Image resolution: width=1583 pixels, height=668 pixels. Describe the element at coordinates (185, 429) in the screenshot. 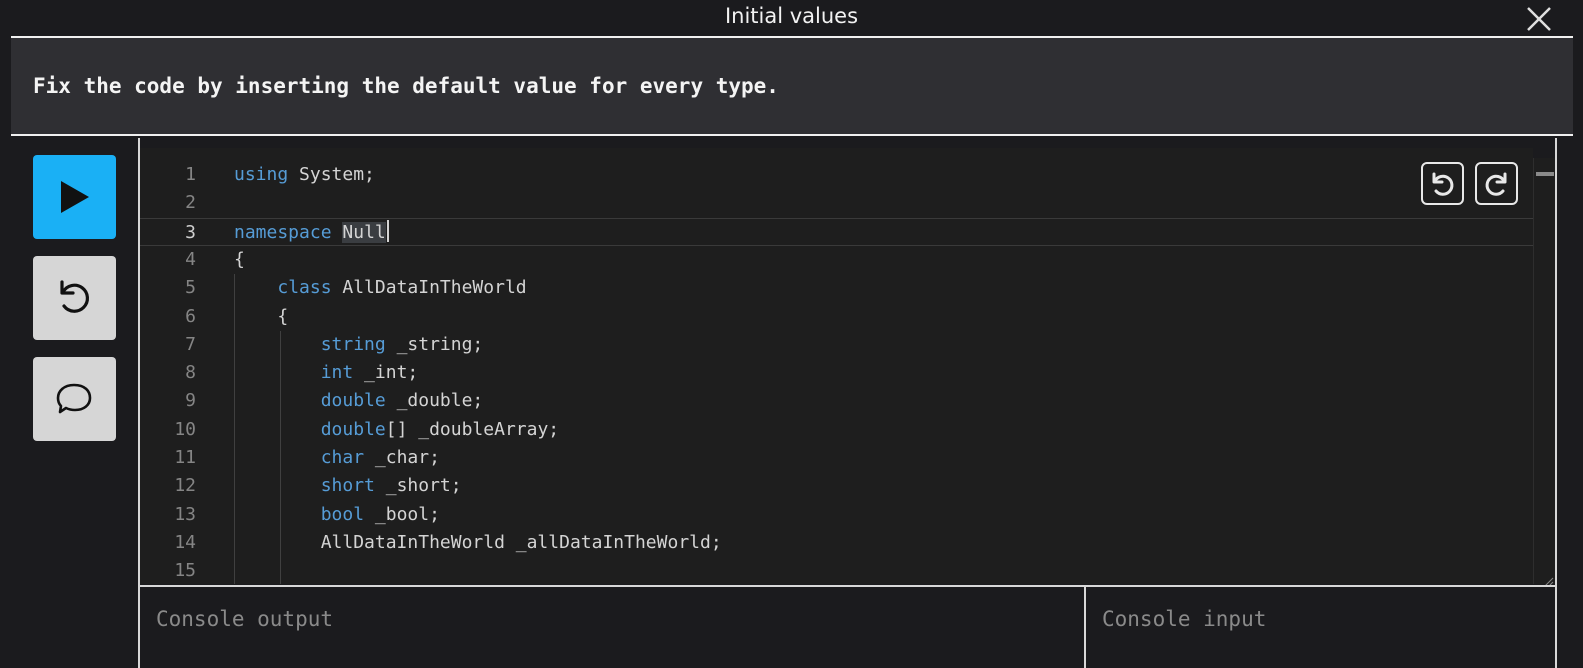

I see `line-number: 10` at that location.